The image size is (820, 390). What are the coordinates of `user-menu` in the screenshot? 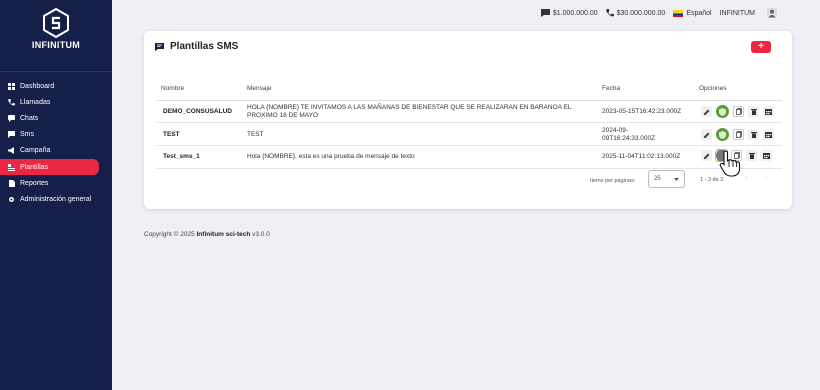 It's located at (773, 13).